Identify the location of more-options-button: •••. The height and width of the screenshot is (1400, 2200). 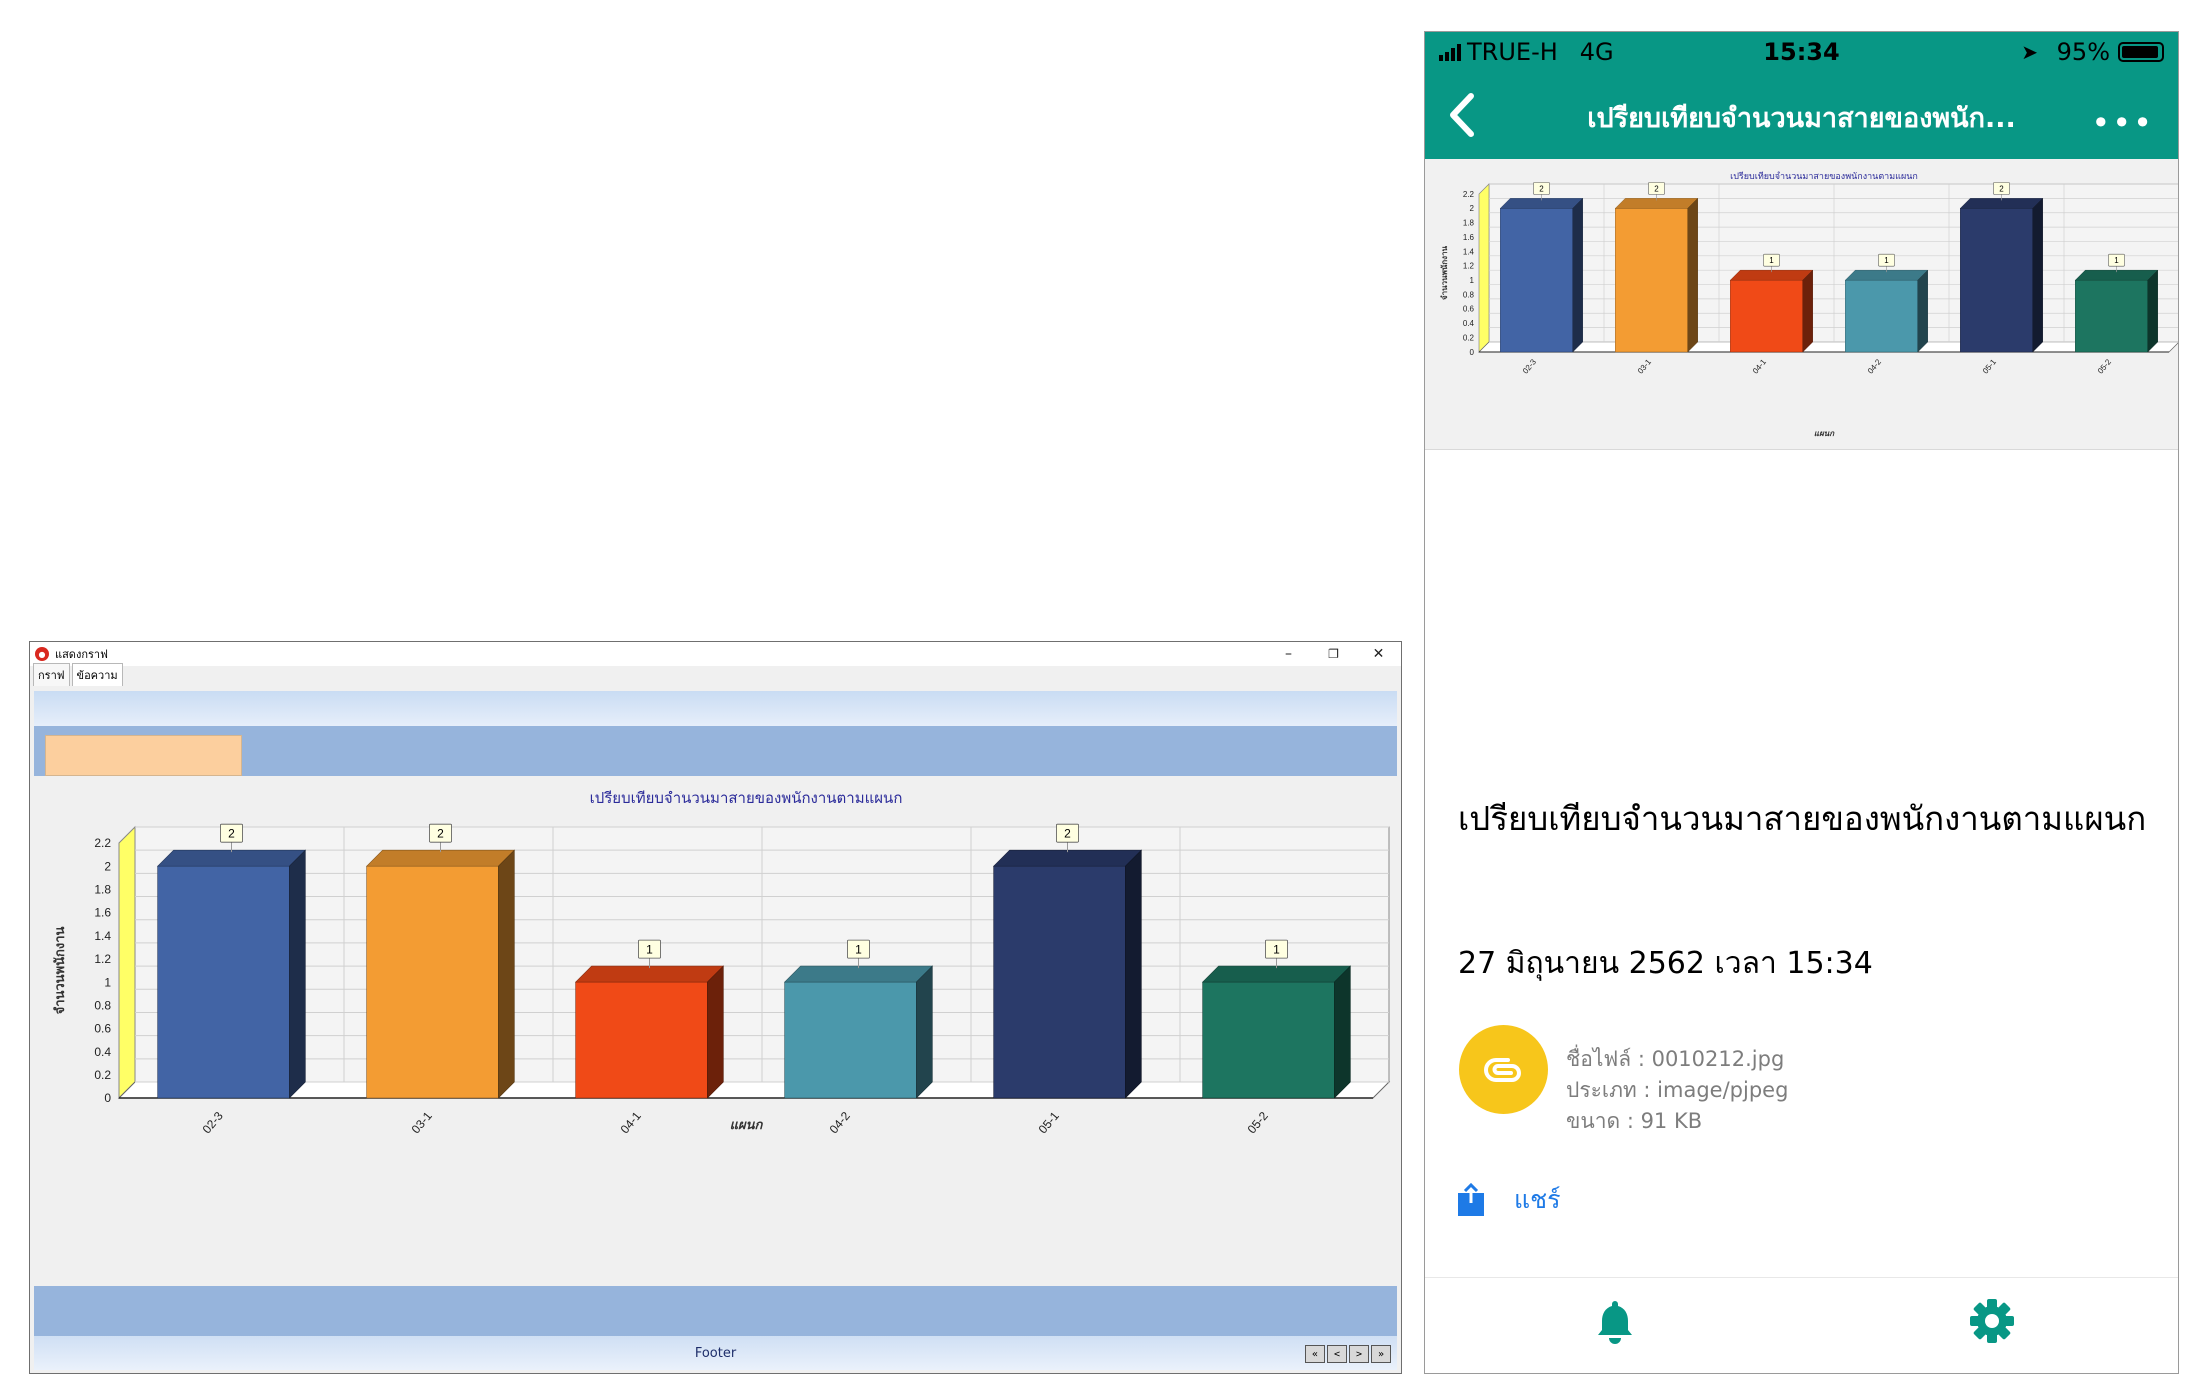
(2122, 123).